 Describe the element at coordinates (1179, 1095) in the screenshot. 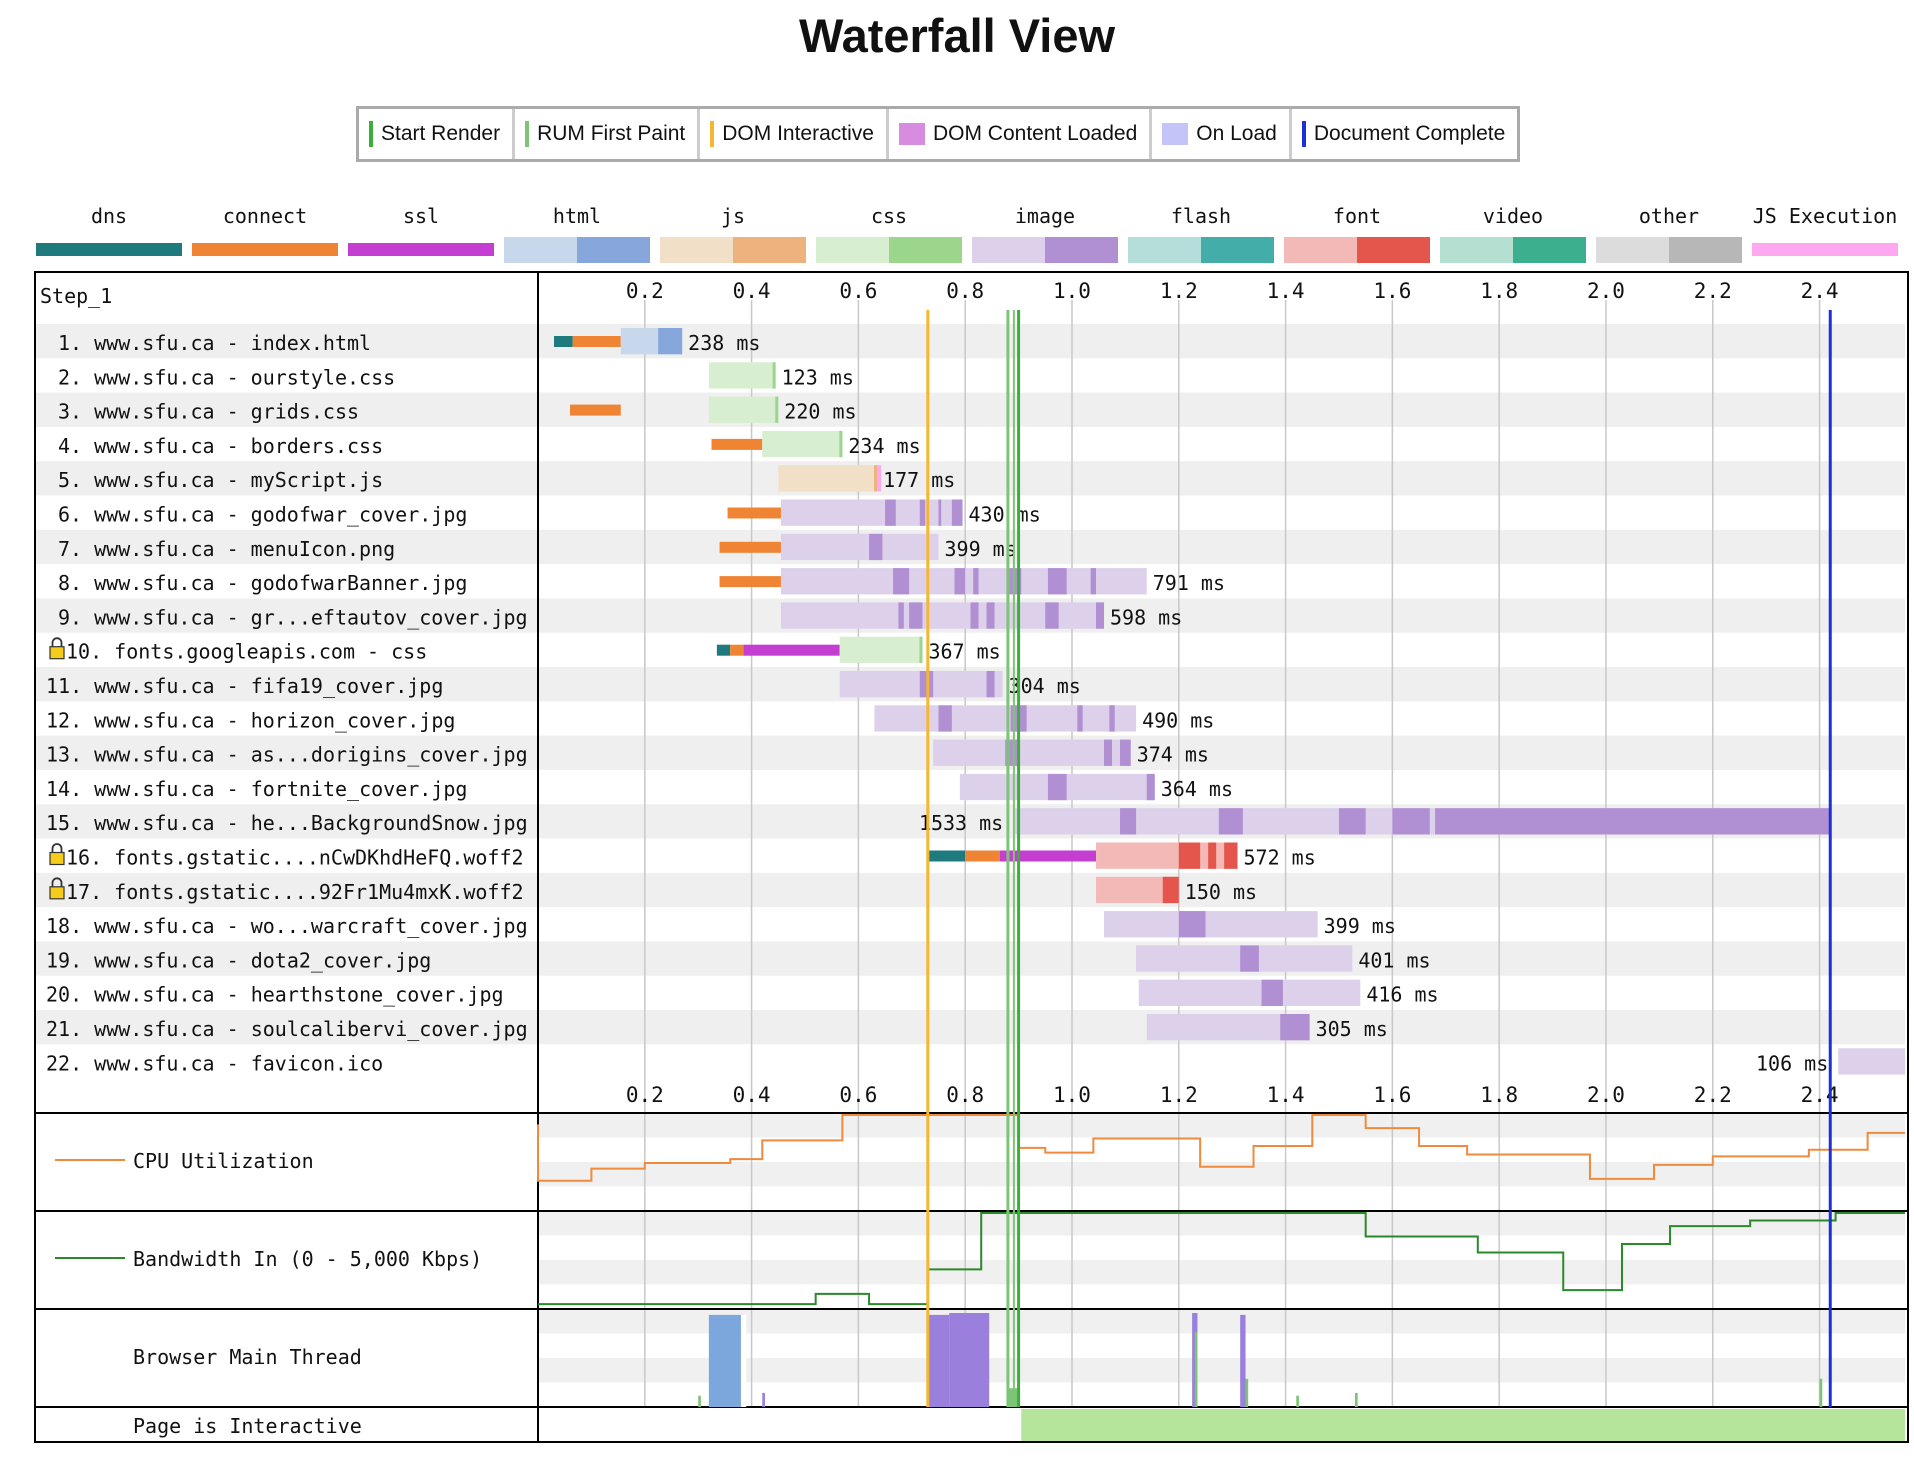

I see `x-tick-label: 1.2` at that location.